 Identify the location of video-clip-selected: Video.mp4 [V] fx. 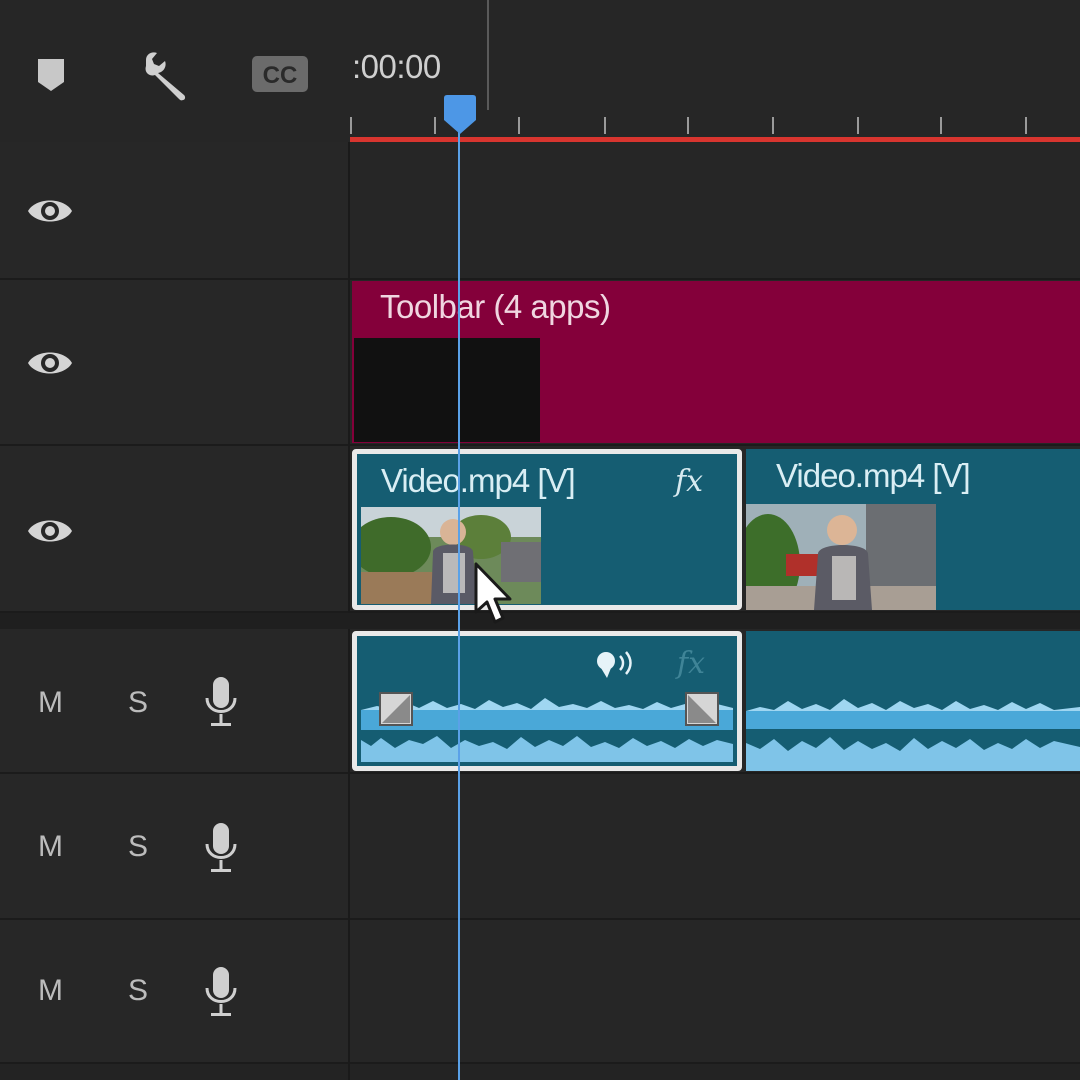
(547, 529).